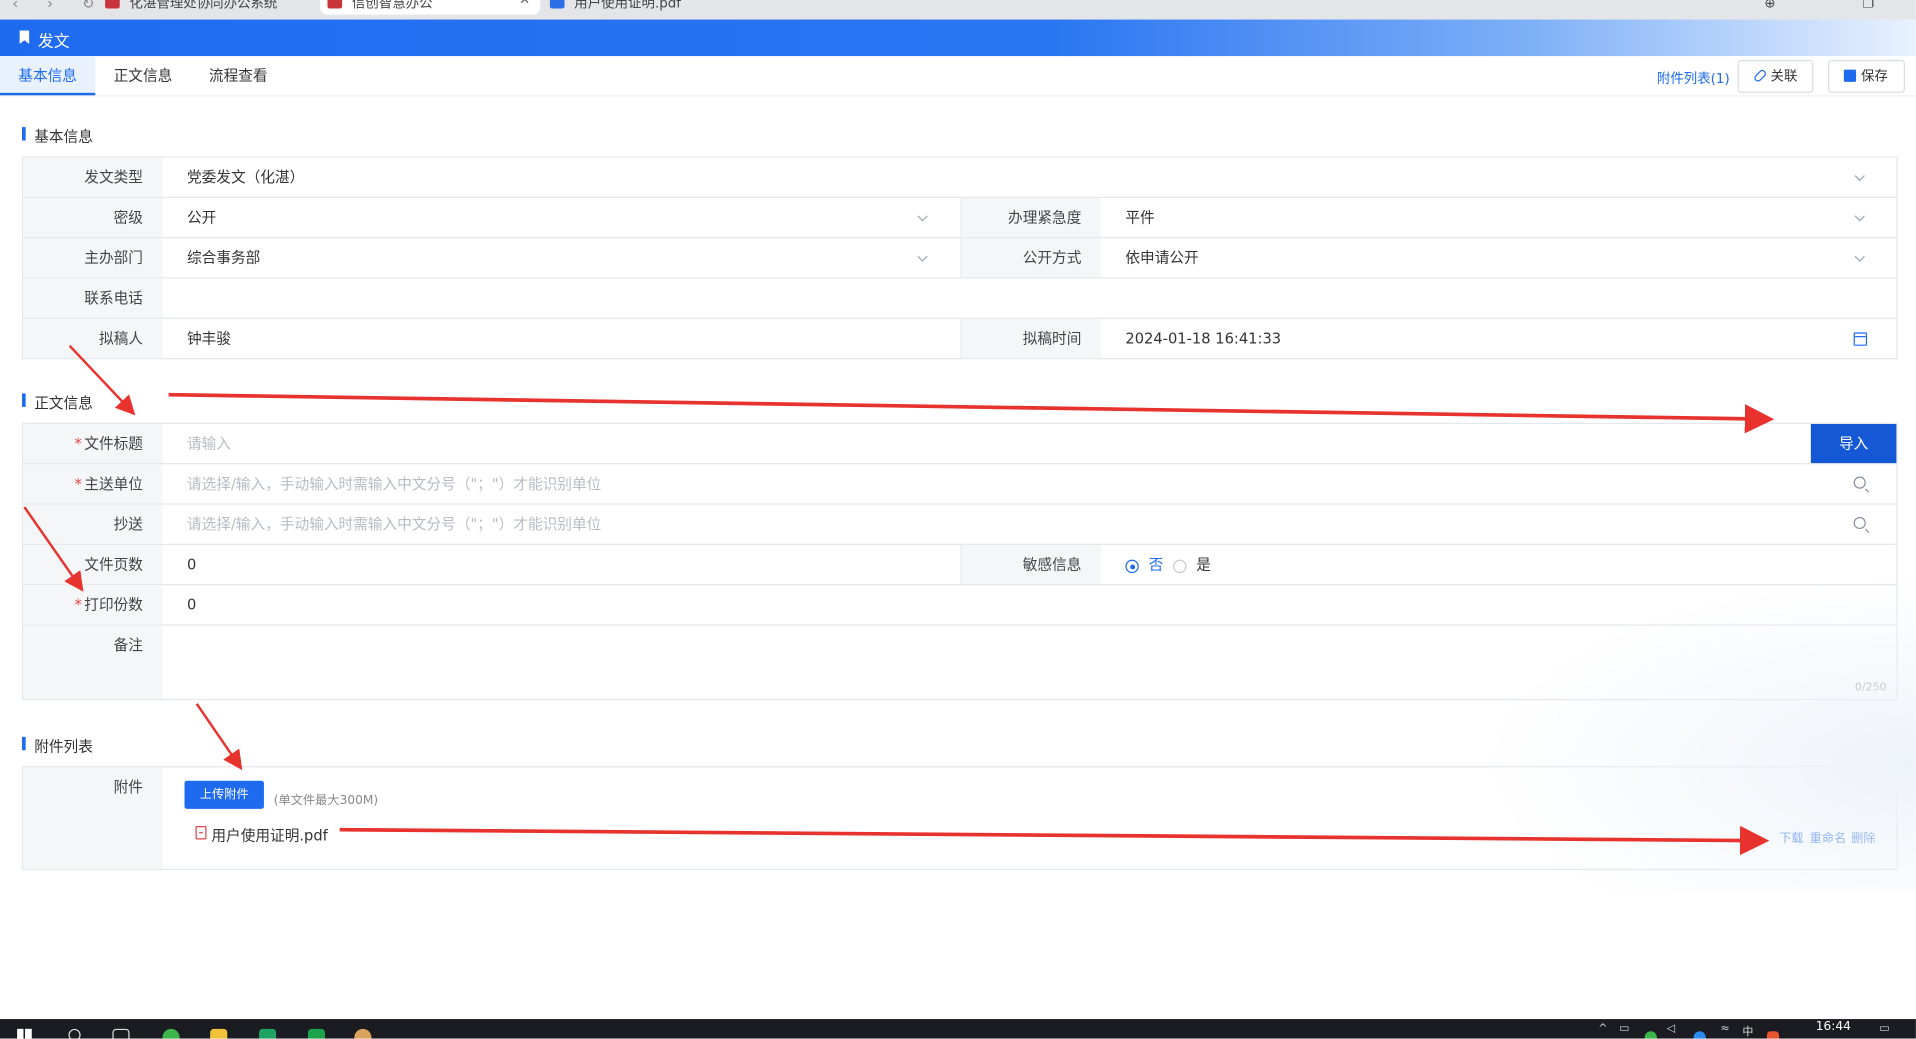 This screenshot has height=1039, width=1916. What do you see at coordinates (1866, 76) in the screenshot?
I see `save-button: 保存` at bounding box center [1866, 76].